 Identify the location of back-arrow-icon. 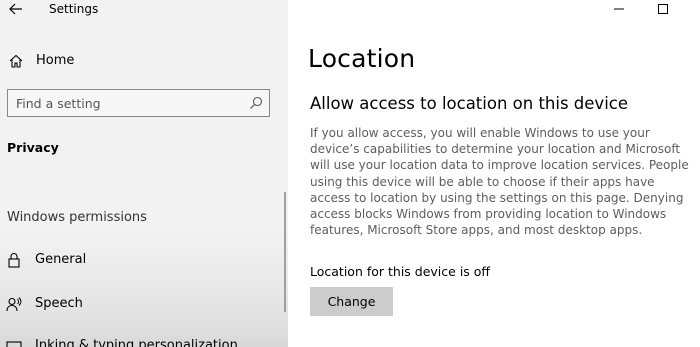
(15, 9).